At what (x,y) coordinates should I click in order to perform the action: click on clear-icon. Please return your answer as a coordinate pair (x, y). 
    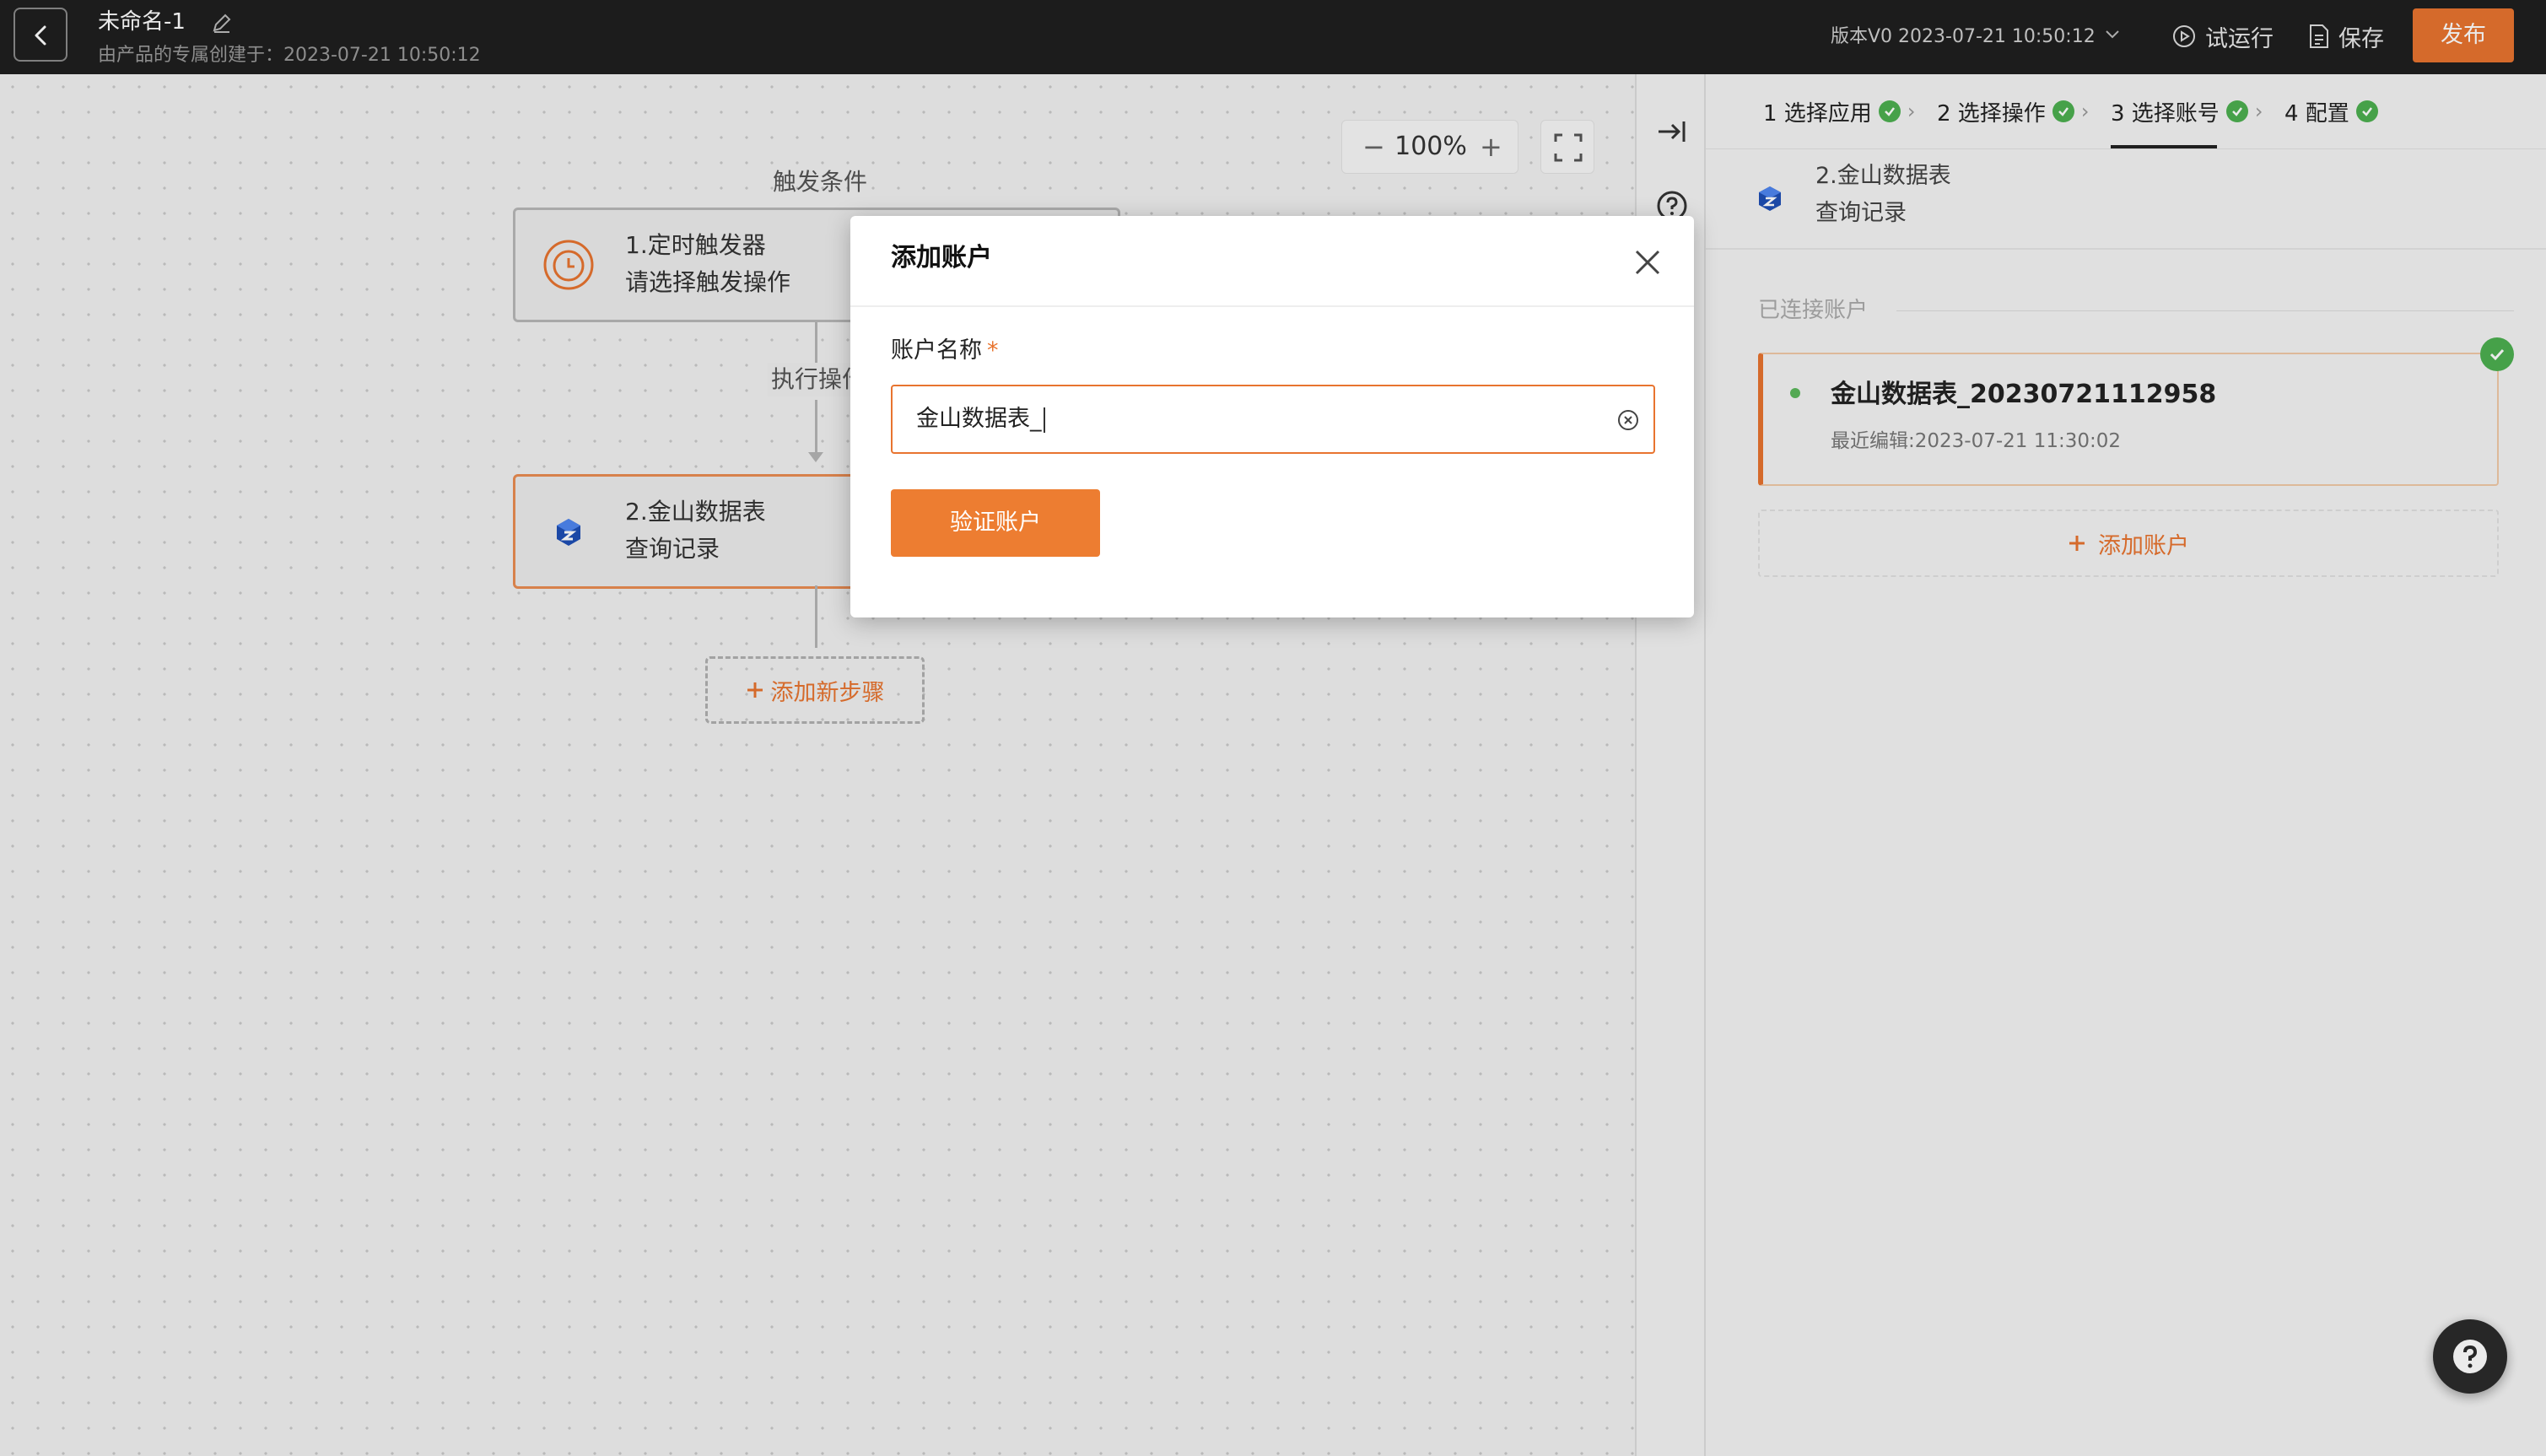
    Looking at the image, I should click on (1628, 420).